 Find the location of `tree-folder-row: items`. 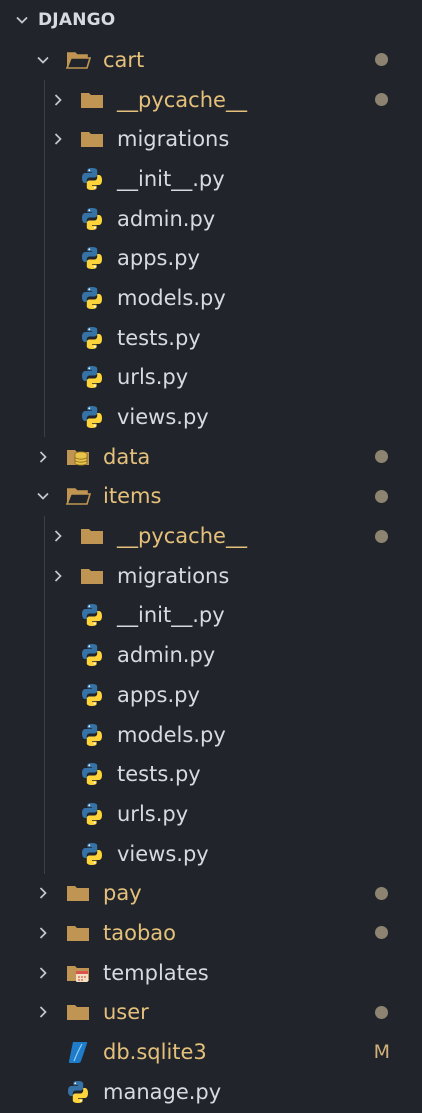

tree-folder-row: items is located at coordinates (211, 497).